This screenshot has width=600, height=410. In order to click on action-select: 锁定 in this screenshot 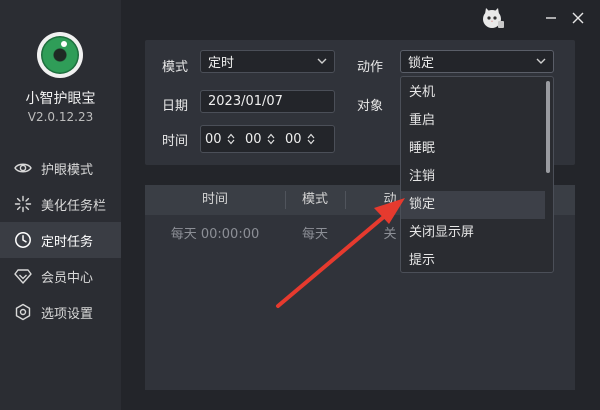, I will do `click(477, 61)`.